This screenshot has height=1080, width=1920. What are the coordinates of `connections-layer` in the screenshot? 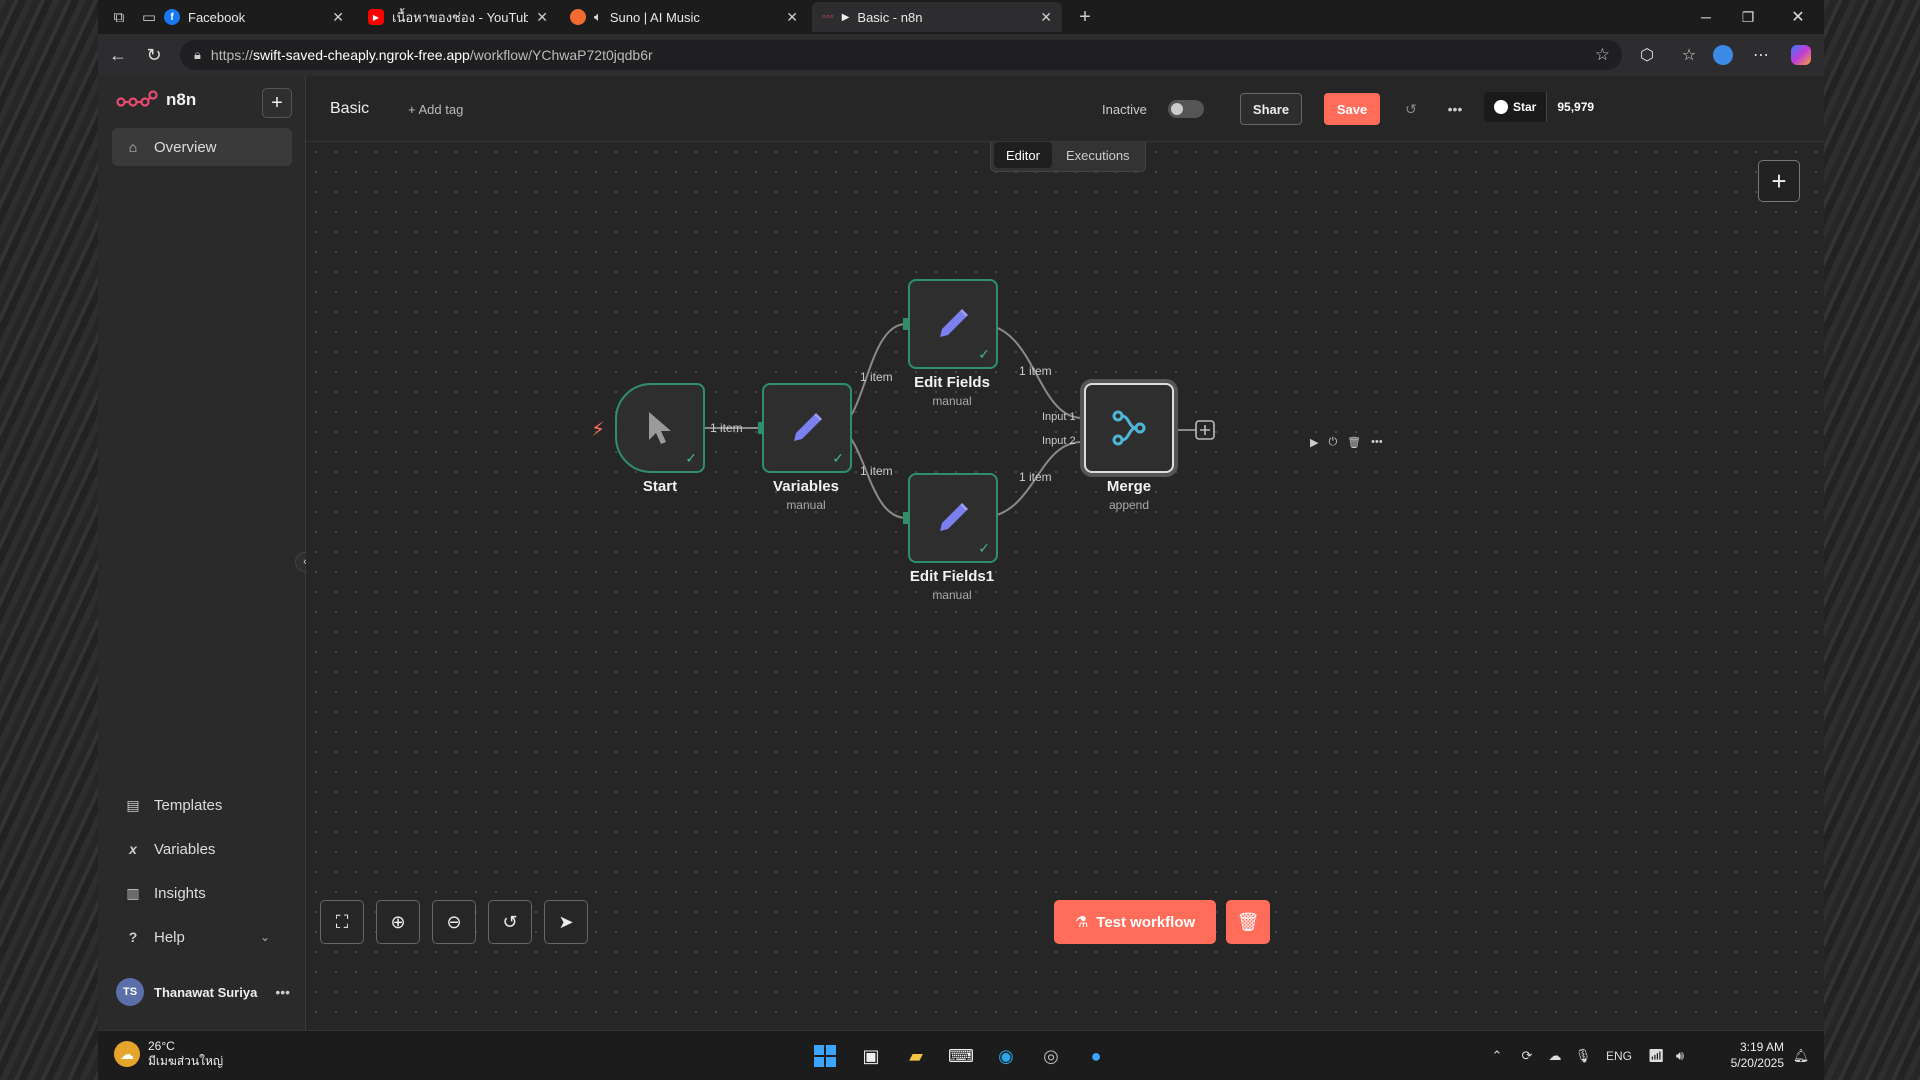 It's located at (948, 421).